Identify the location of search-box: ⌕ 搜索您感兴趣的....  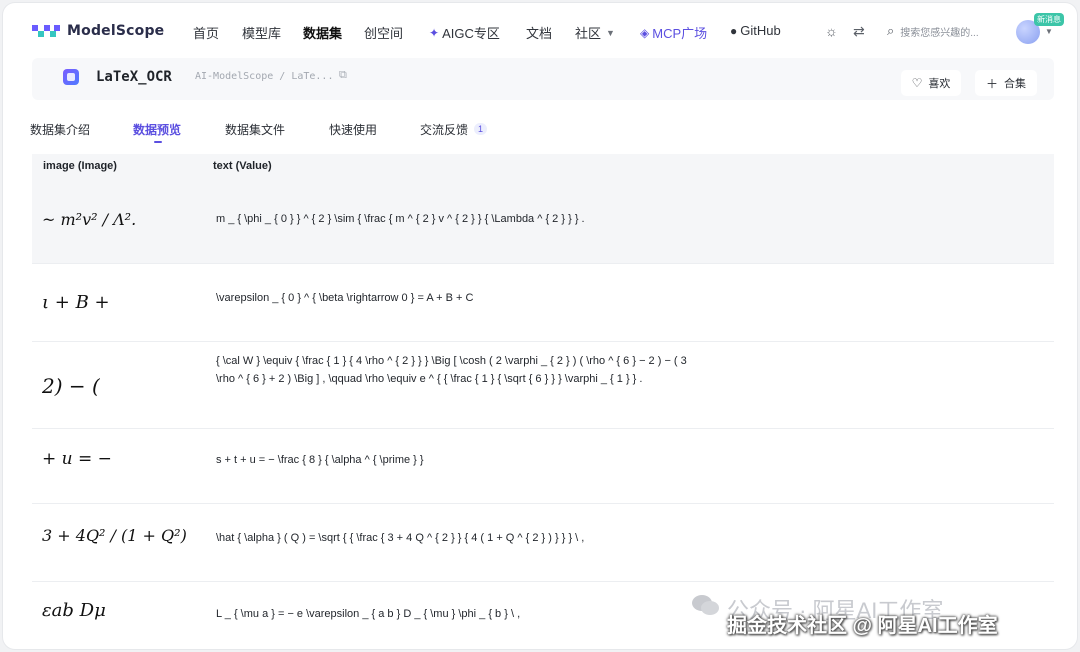
(933, 31).